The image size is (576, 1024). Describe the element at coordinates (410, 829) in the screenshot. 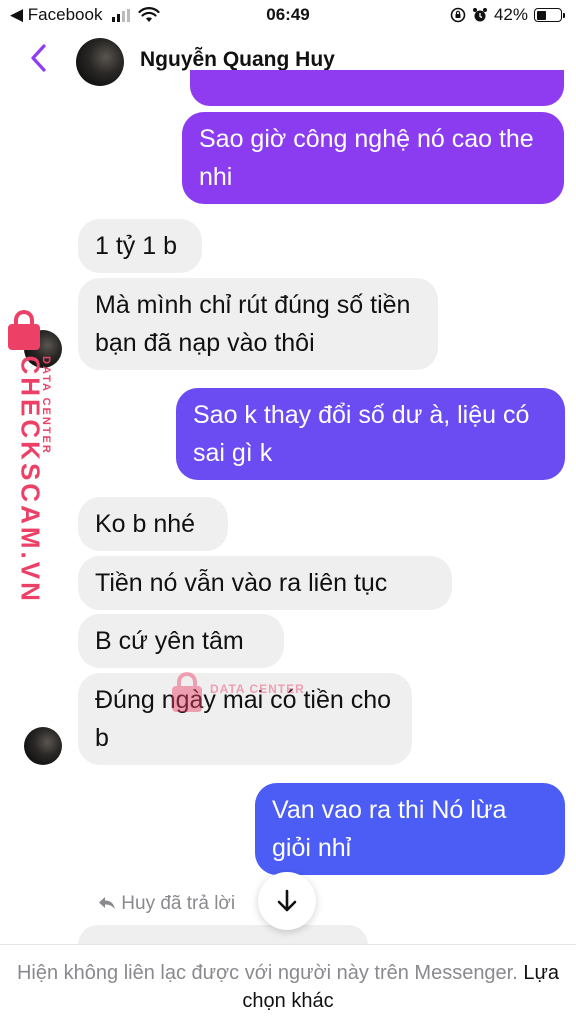

I see `message-bubble-outgoing: Van vao ra thi Nó lừa giỏi nhỉ` at that location.